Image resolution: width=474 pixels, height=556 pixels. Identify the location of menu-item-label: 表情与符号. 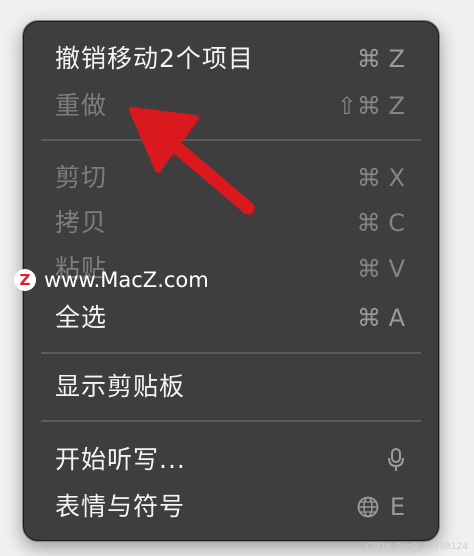
(120, 506).